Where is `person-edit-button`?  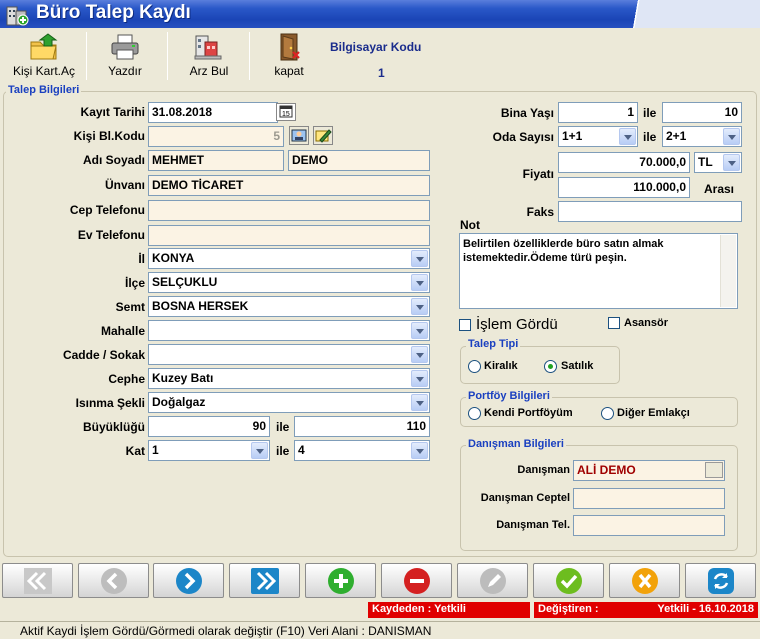 person-edit-button is located at coordinates (323, 135).